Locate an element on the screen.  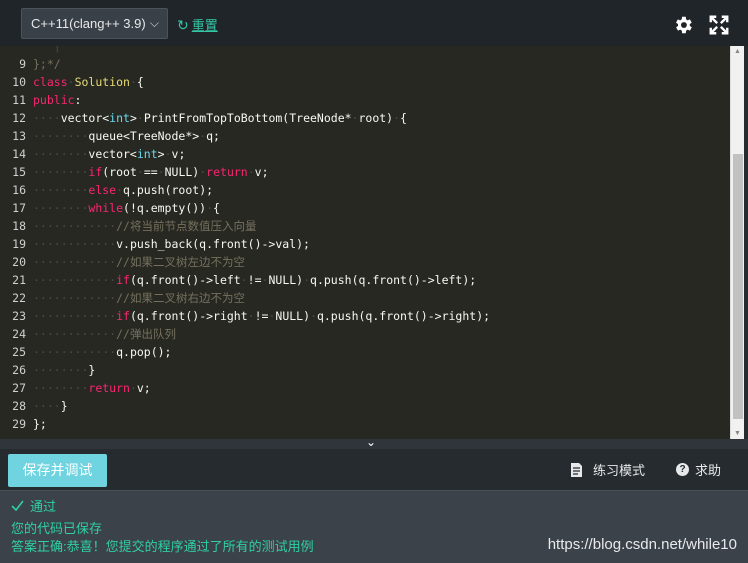
save-and-debug-button: 保存并调试 is located at coordinates (57, 470).